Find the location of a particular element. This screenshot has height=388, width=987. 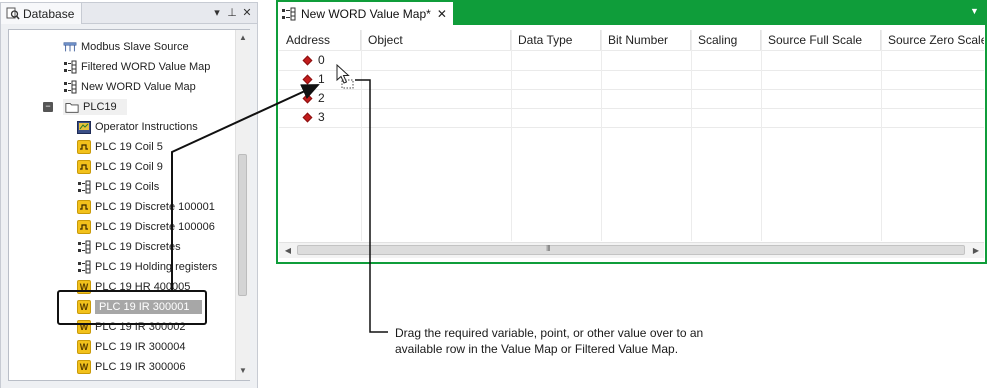

pin-icon: ⊥ is located at coordinates (232, 13).